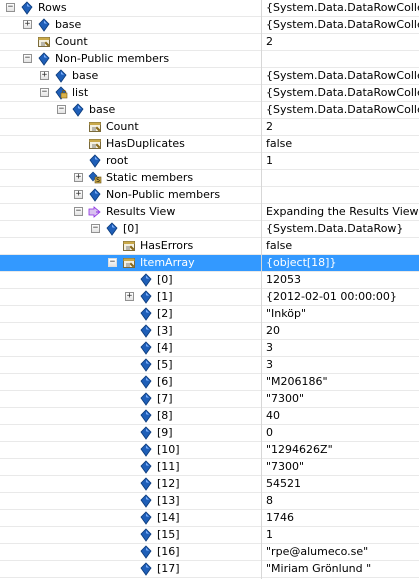  What do you see at coordinates (130, 314) in the screenshot?
I see `name-cell: [2]` at bounding box center [130, 314].